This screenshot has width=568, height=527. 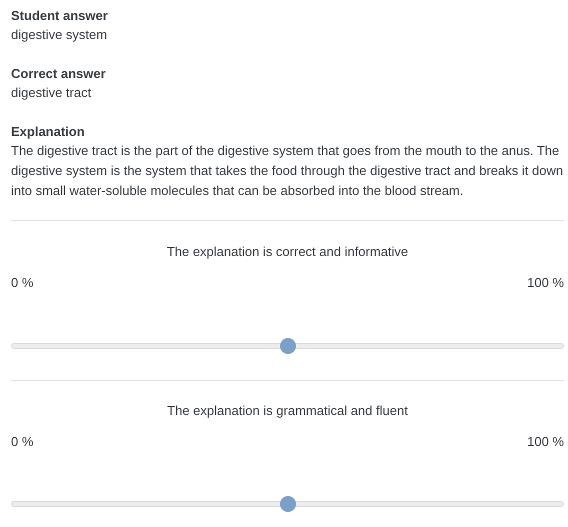 I want to click on field-value: The digestive tract is the part of the digestive system that goes from the mouth to the anus. The digestive system is the system that takes the food through the digestive tract and breaks it down into small water-soluble molecules that can be absorbed into the blood stream., so click(x=287, y=171).